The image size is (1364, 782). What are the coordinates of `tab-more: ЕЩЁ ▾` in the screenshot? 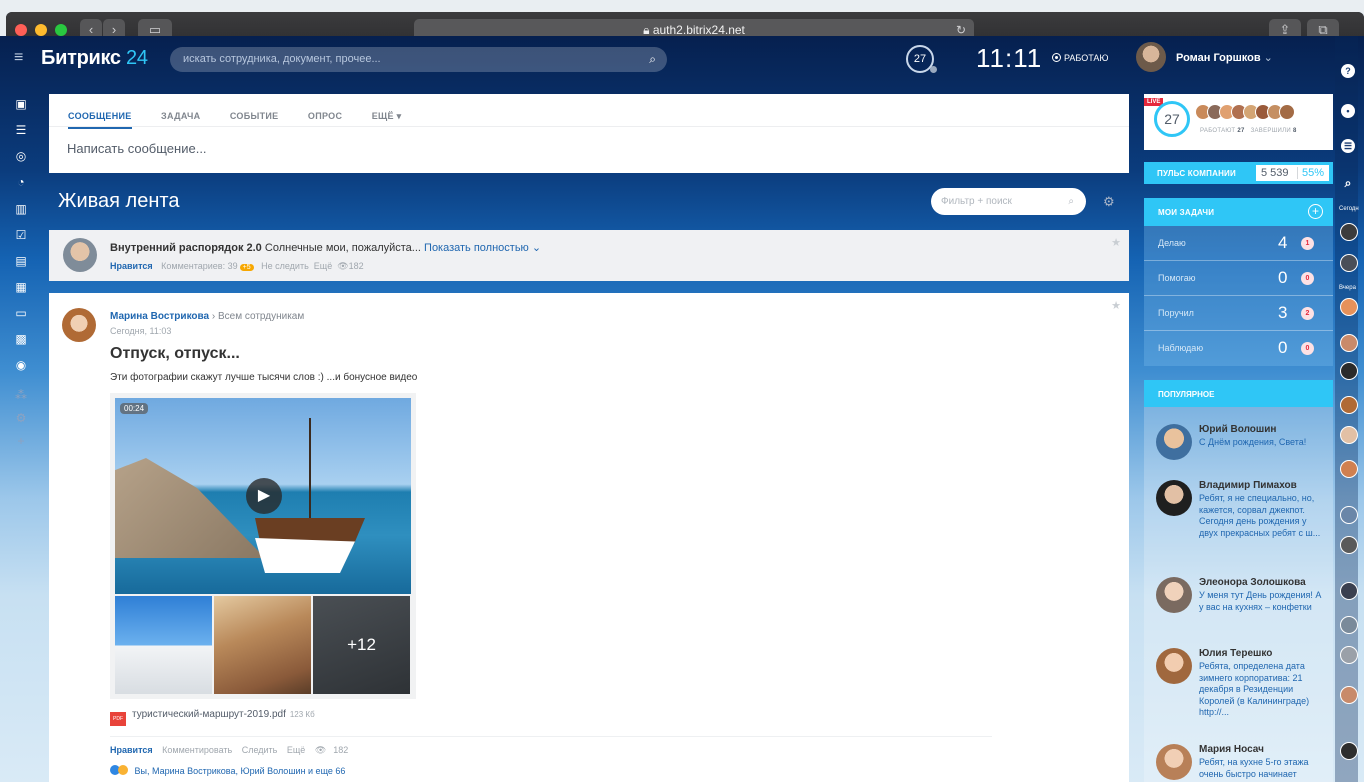 It's located at (387, 116).